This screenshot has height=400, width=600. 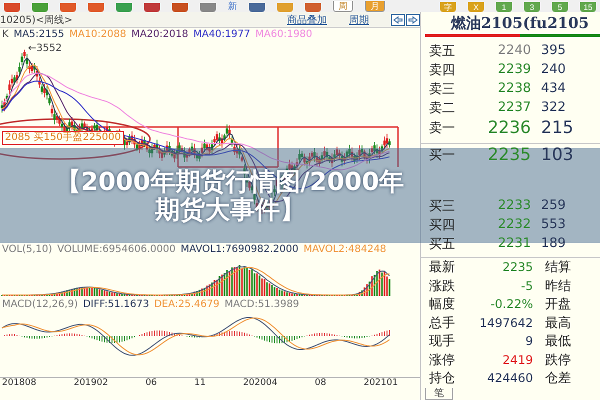 What do you see at coordinates (344, 249) in the screenshot?
I see `legend-item: MAVOL2:484248` at bounding box center [344, 249].